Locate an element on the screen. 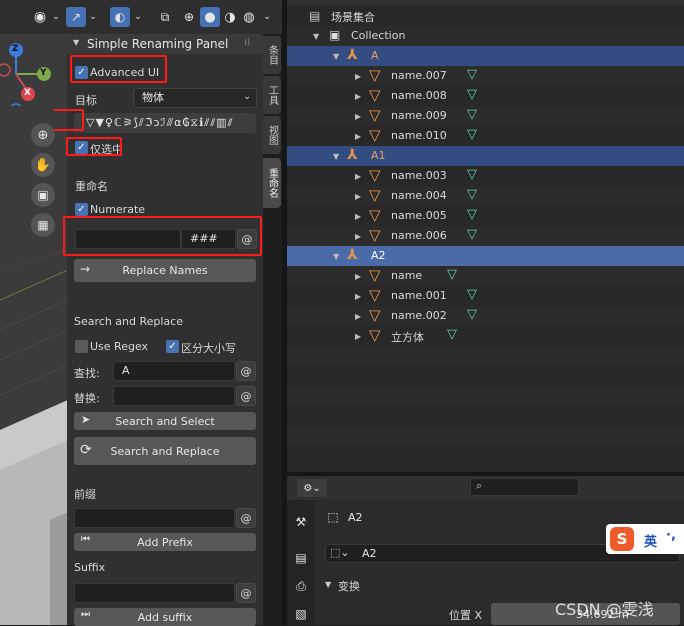 The height and width of the screenshot is (626, 684). find-input: A is located at coordinates (174, 371).